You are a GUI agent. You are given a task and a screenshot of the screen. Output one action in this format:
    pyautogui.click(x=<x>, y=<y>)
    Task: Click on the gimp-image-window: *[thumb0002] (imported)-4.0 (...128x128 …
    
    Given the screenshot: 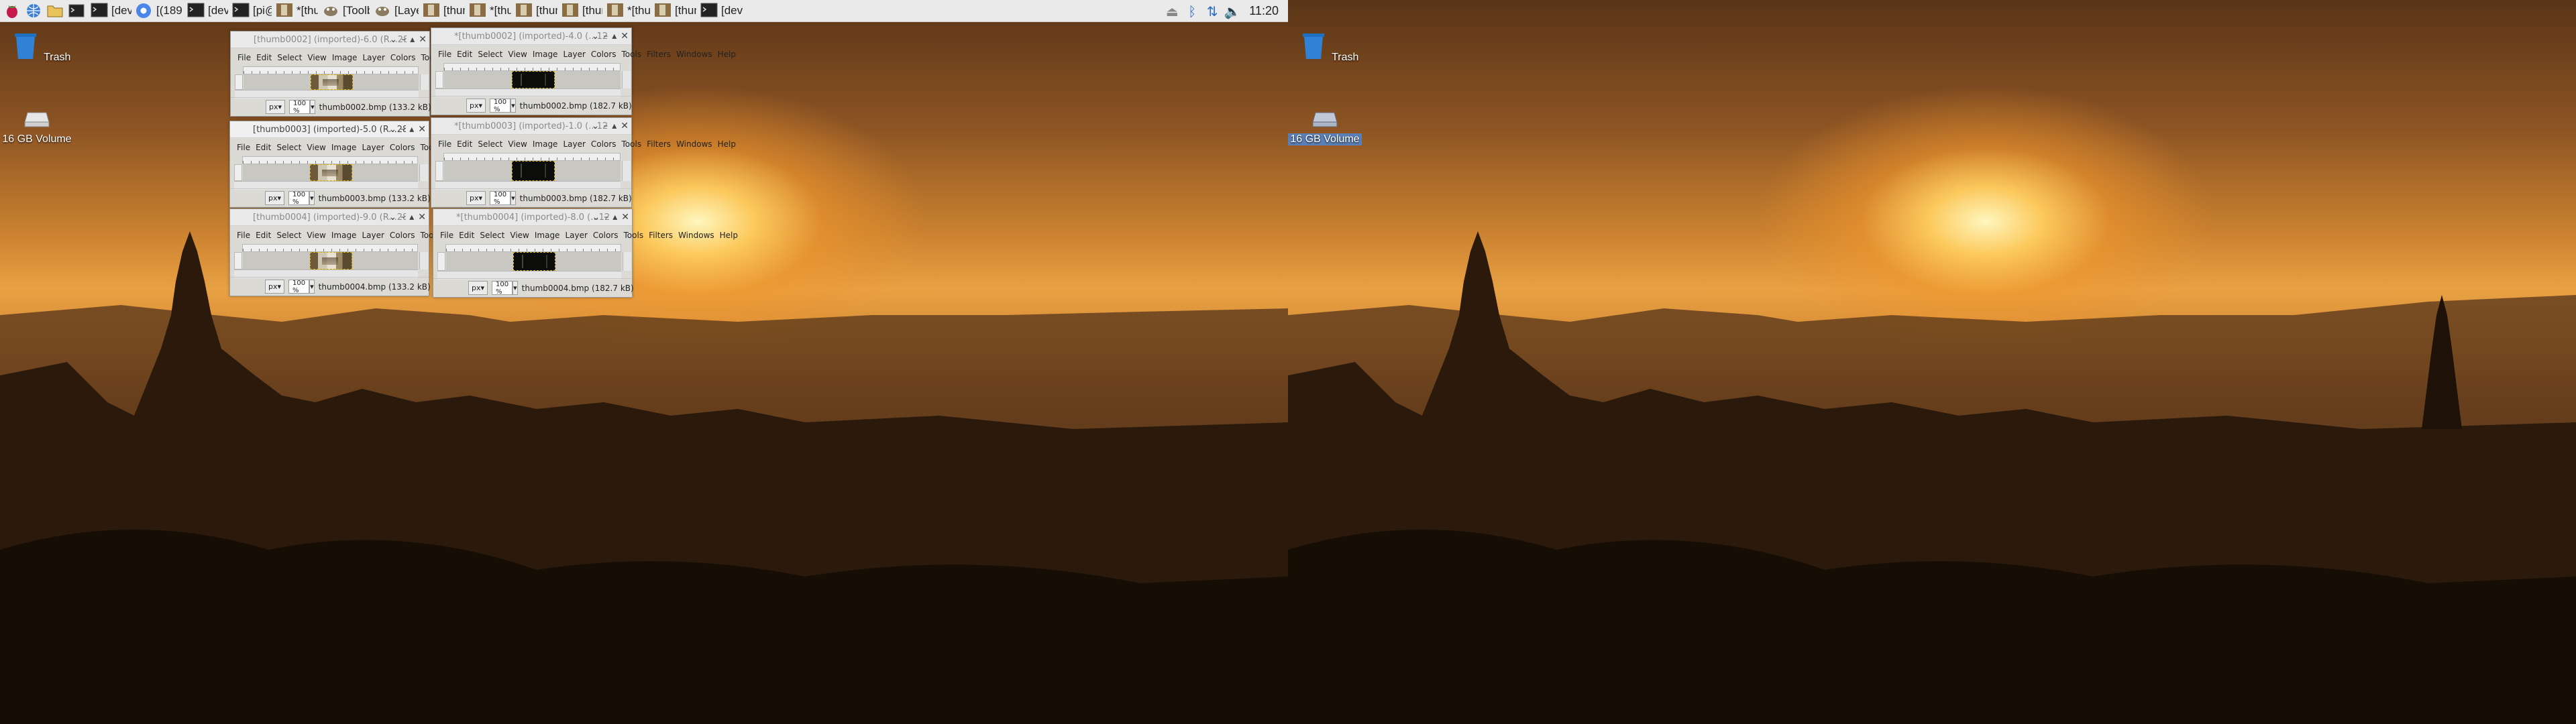 What is the action you would take?
    pyautogui.click(x=583, y=71)
    